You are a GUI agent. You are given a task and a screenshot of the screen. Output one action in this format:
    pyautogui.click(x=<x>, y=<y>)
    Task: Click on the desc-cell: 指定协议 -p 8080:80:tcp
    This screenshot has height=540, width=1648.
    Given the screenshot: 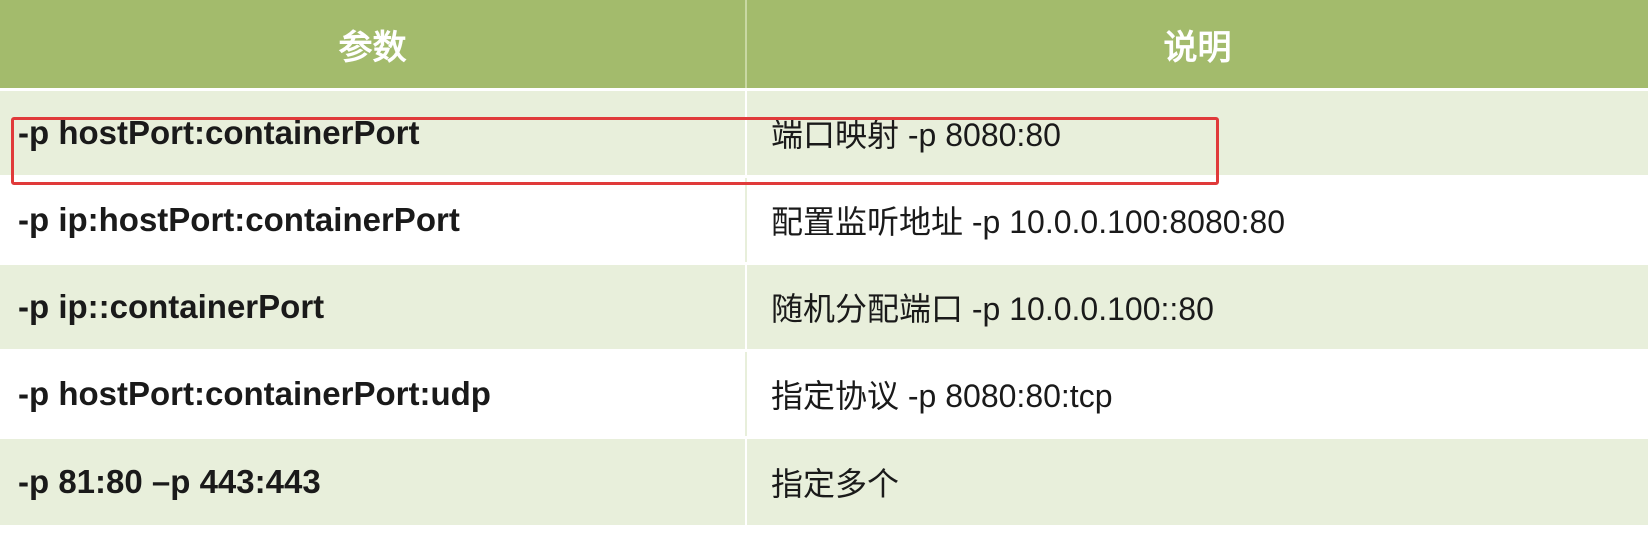 What is the action you would take?
    pyautogui.click(x=1197, y=393)
    